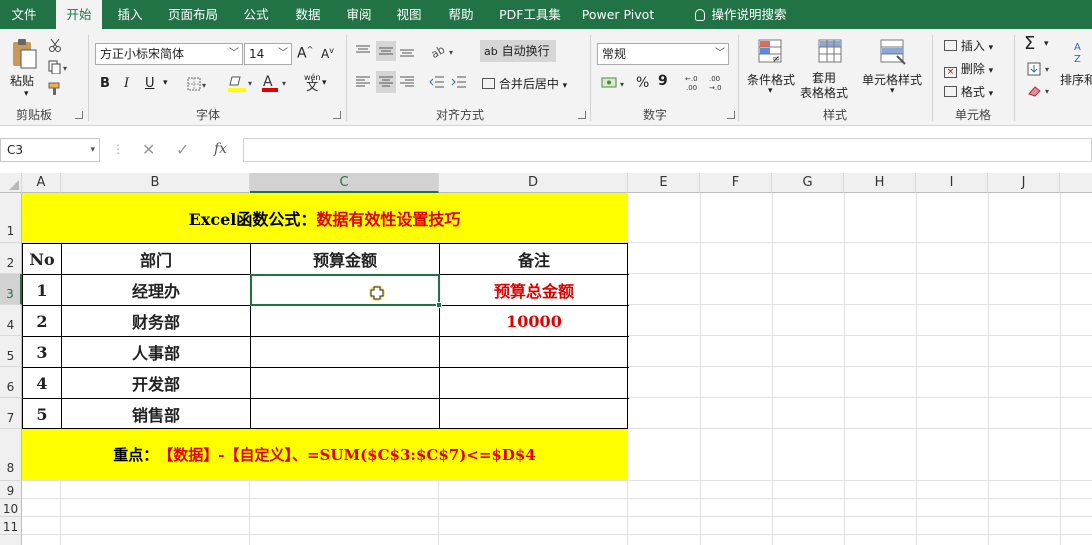 The image size is (1092, 545). What do you see at coordinates (79, 115) in the screenshot?
I see `clipboard-launcher-icon` at bounding box center [79, 115].